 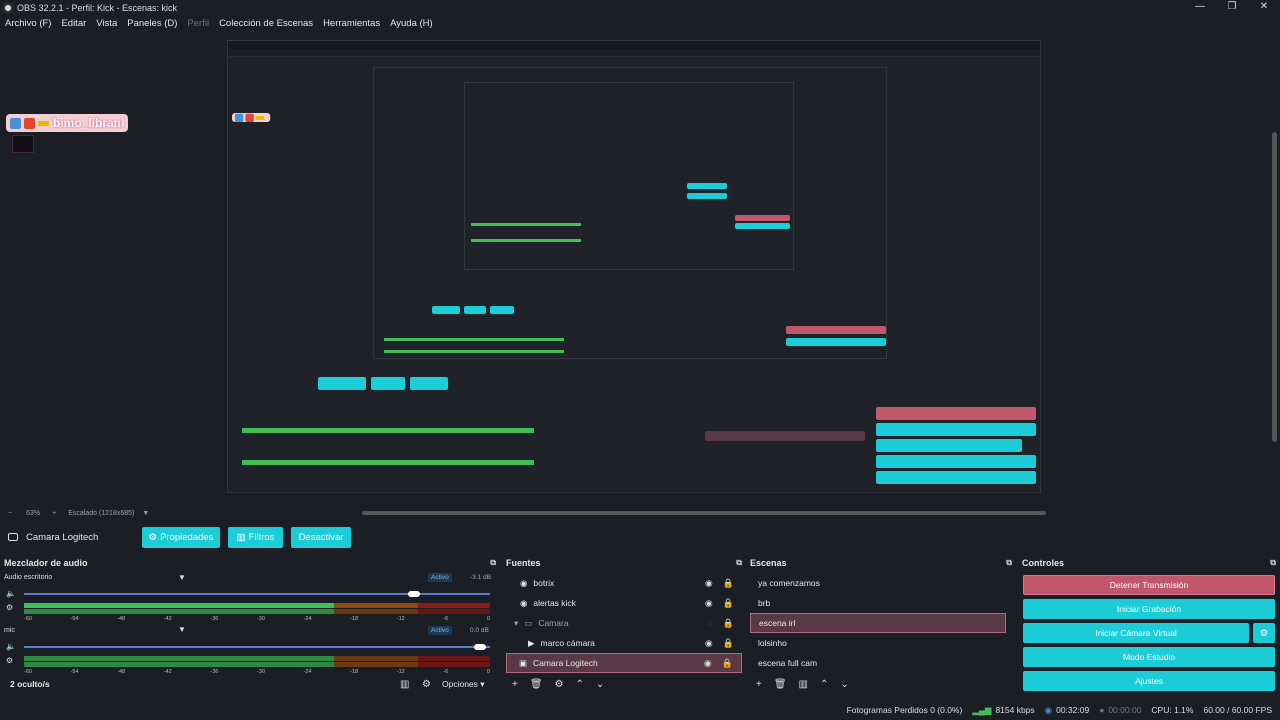 I want to click on minimize-button: —, so click(x=1200, y=7).